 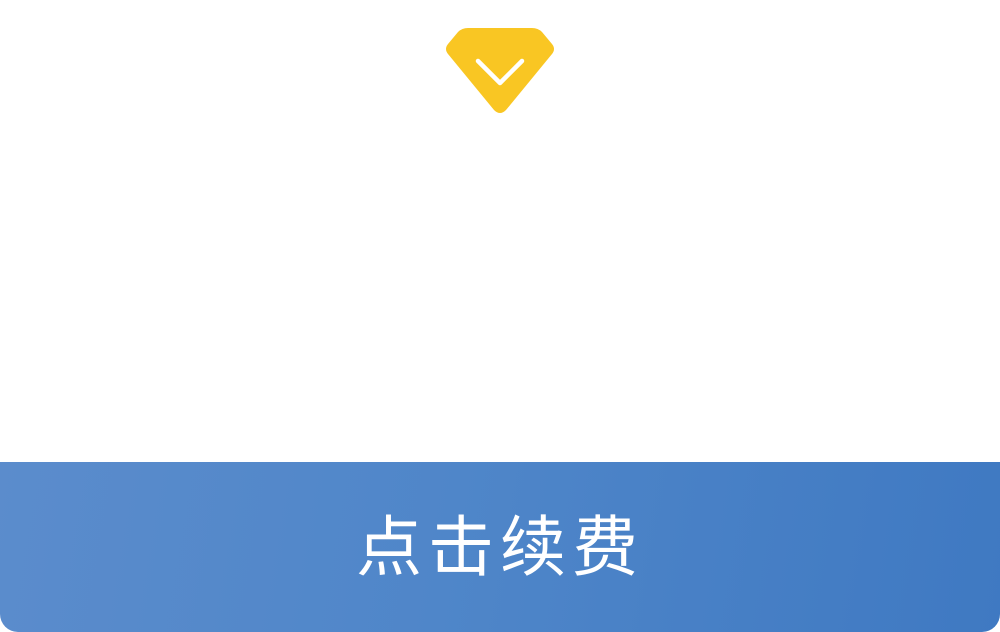 I want to click on renew-button-label: 点击续费, so click(x=500, y=547).